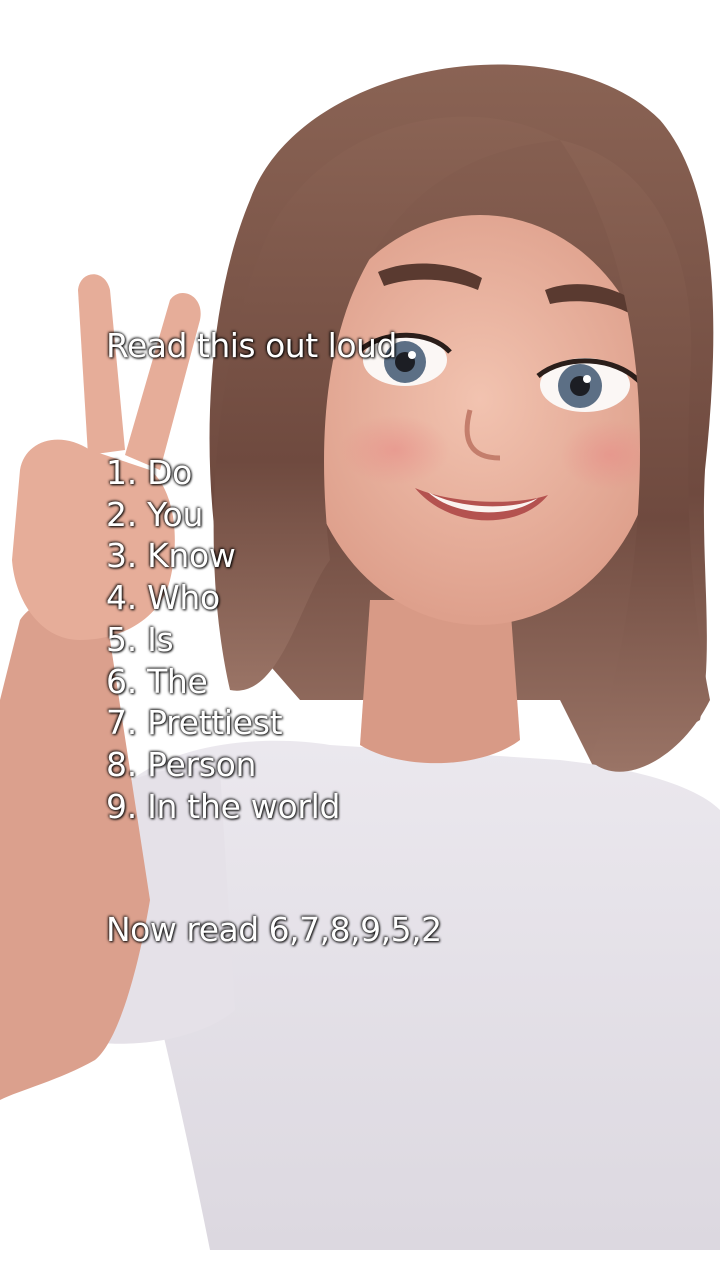 The height and width of the screenshot is (1280, 720). I want to click on list-item: 9. In the world, so click(223, 806).